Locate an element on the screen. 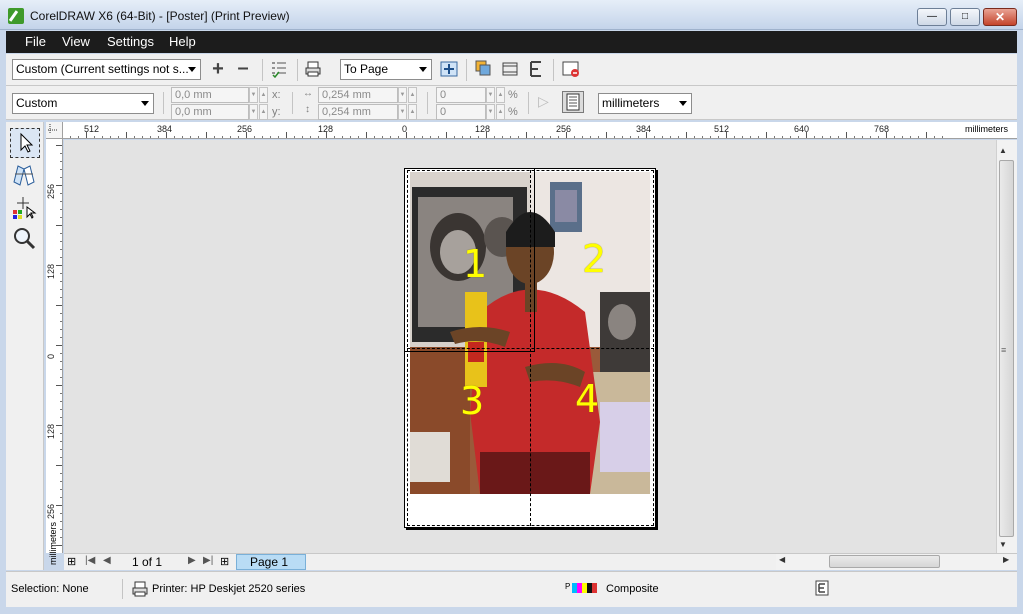 This screenshot has width=1023, height=614. document-info-icon is located at coordinates (822, 589).